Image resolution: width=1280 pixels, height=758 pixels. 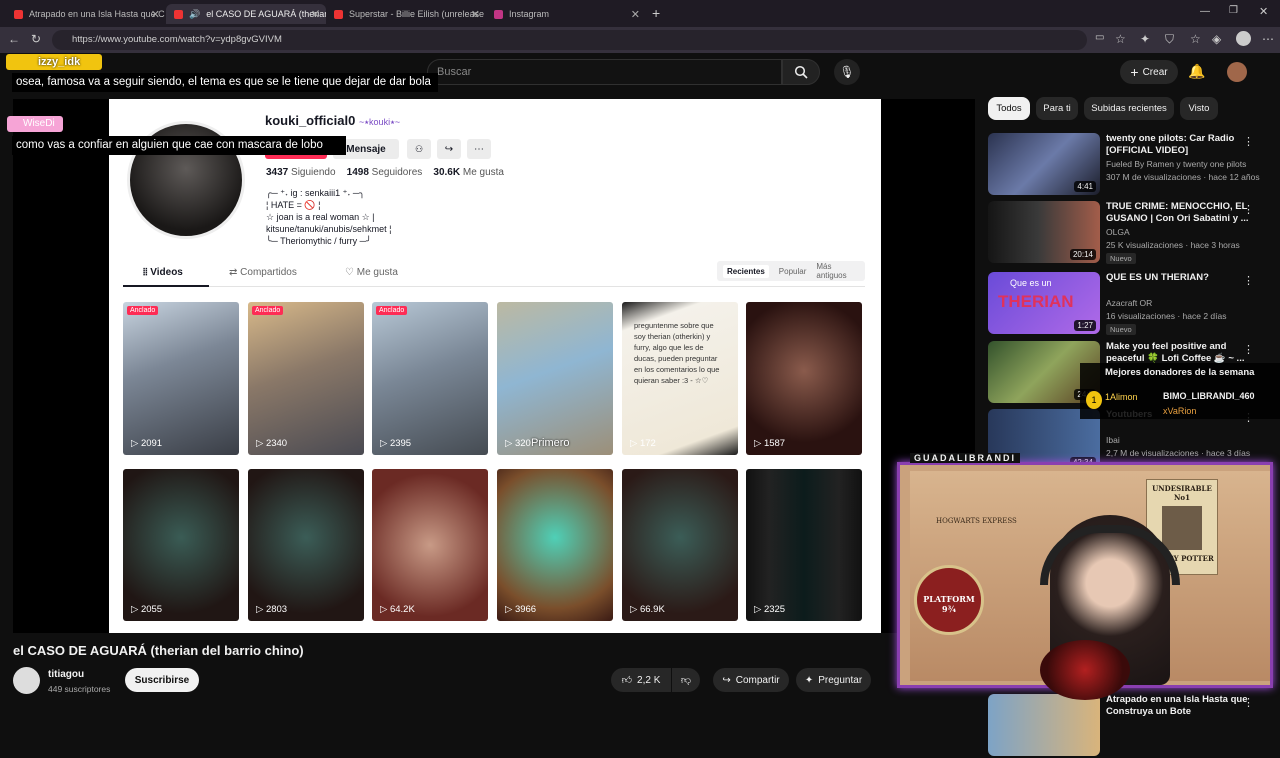 What do you see at coordinates (163, 272) in the screenshot?
I see `tab-videos: ⦙⦙ Videos` at bounding box center [163, 272].